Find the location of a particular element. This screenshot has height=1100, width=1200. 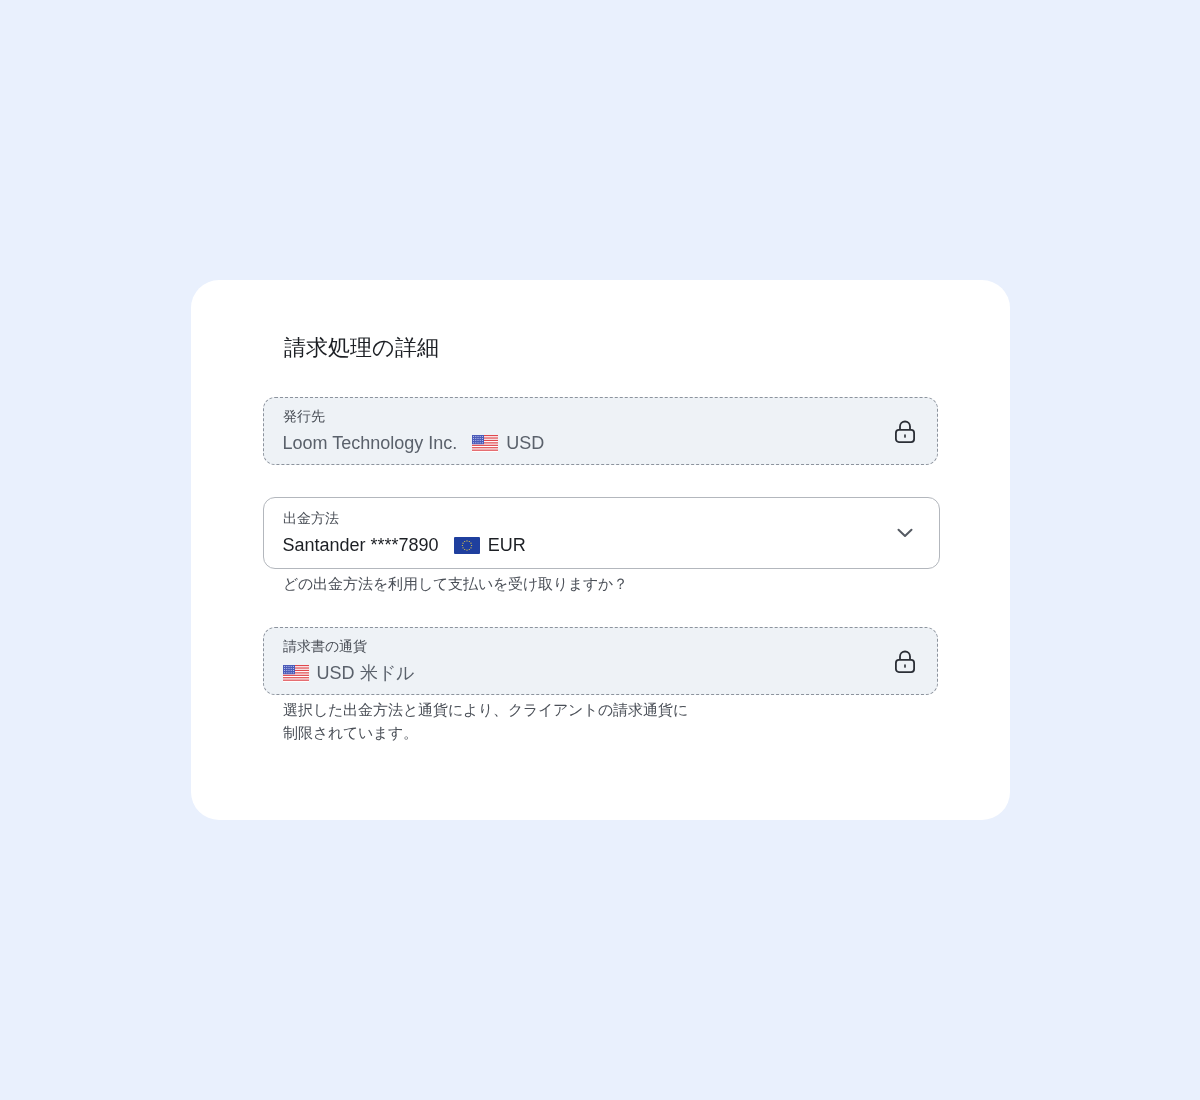

dropdown-field: 出金方法 Santander ****7890 EUR is located at coordinates (601, 533).